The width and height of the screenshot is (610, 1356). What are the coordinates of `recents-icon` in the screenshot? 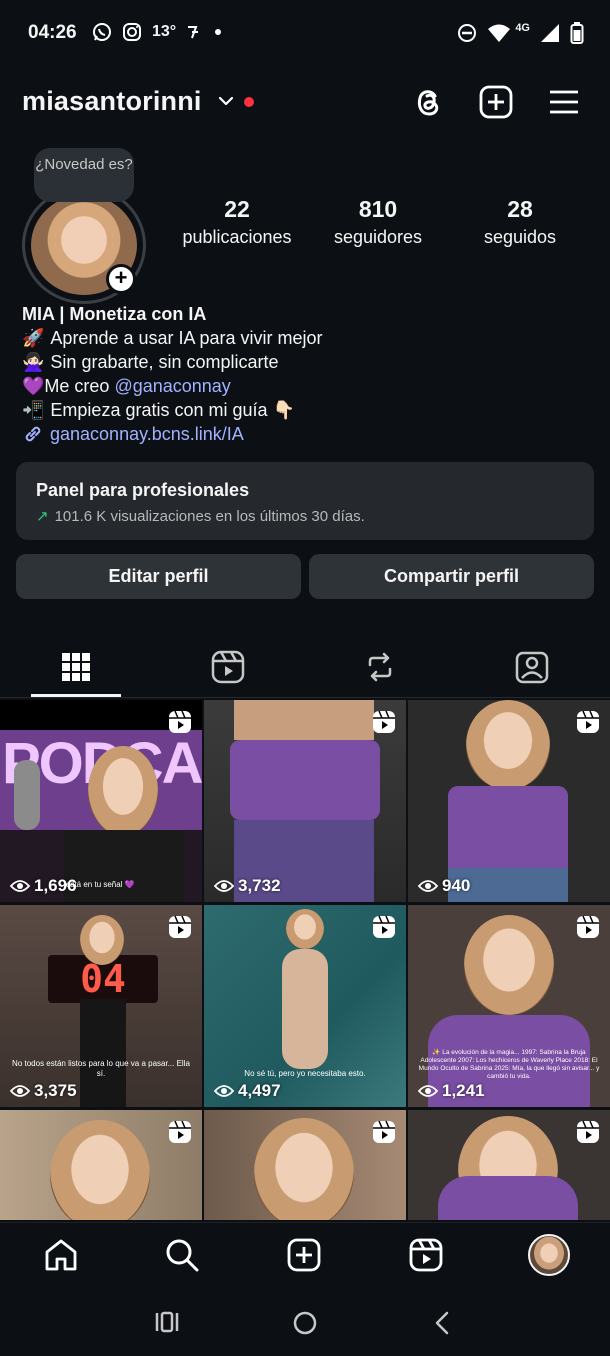 It's located at (167, 1322).